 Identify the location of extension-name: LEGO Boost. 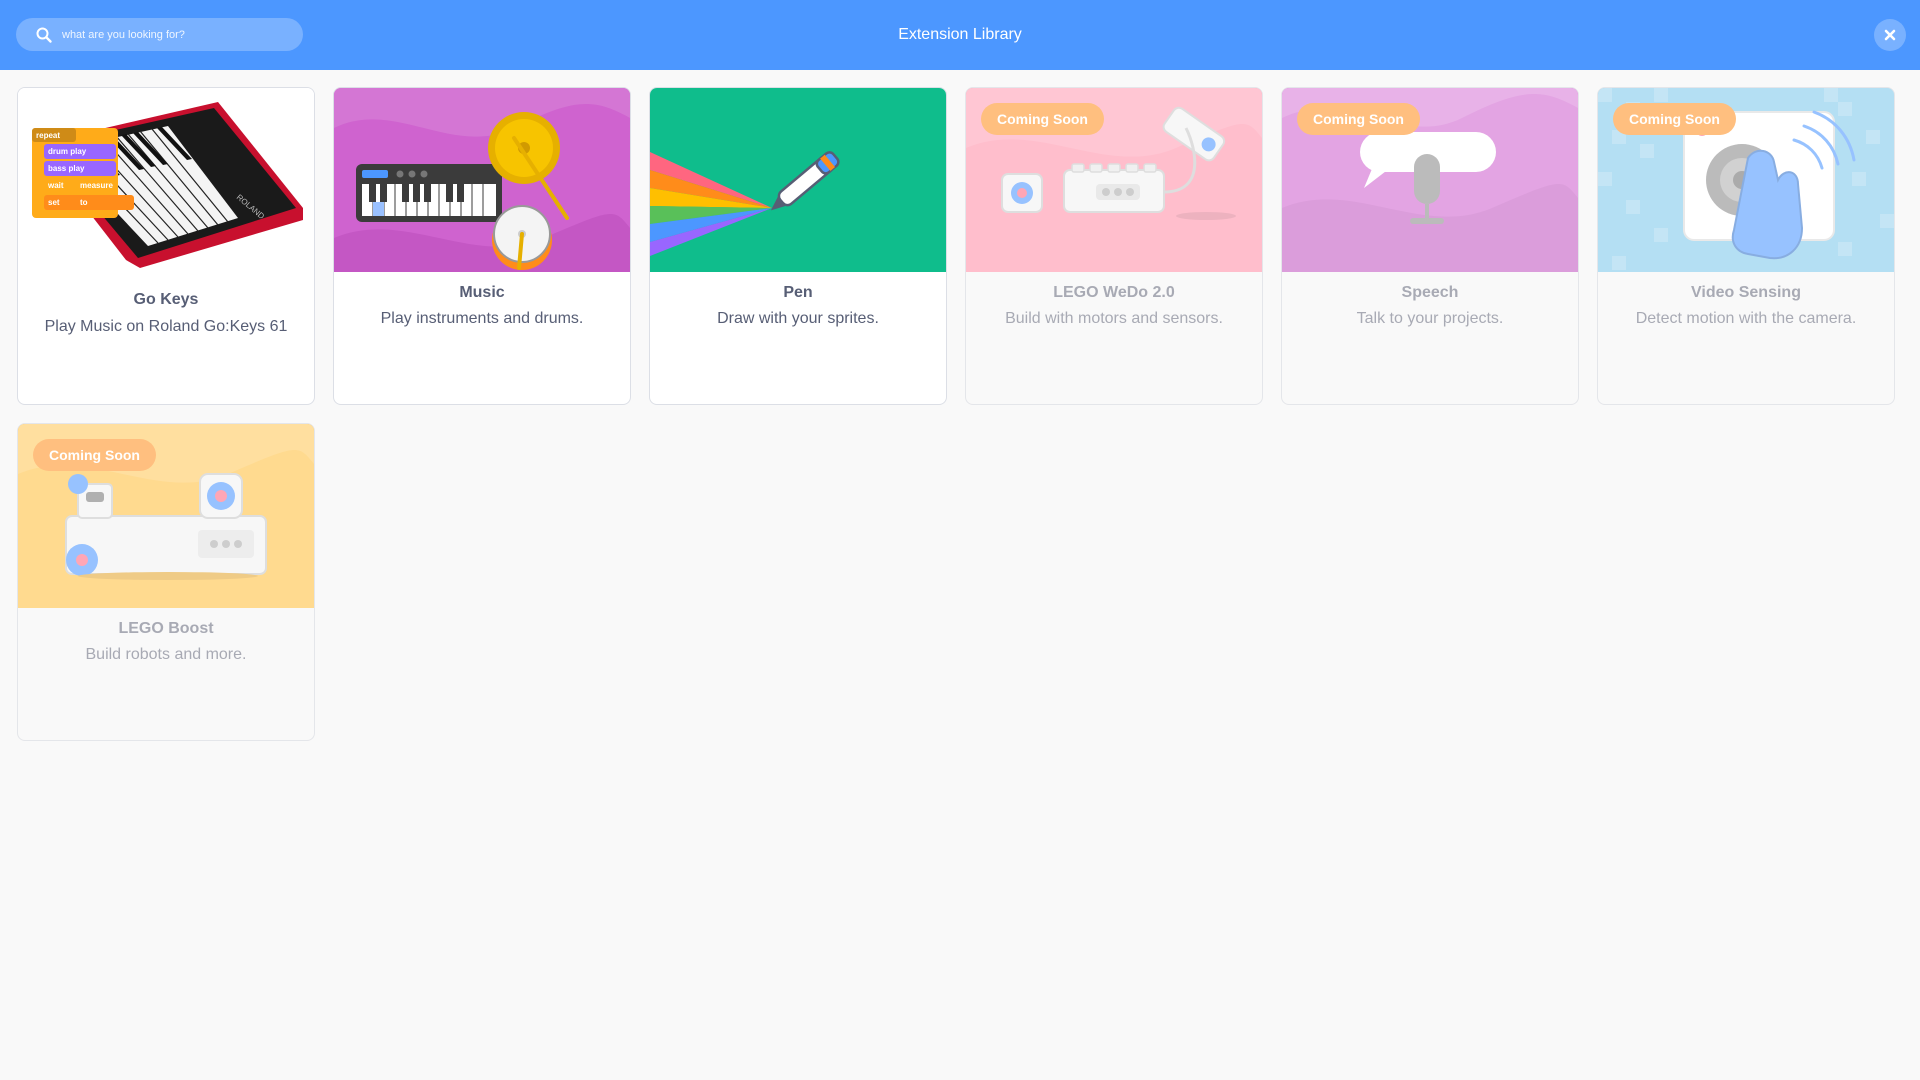
(166, 628).